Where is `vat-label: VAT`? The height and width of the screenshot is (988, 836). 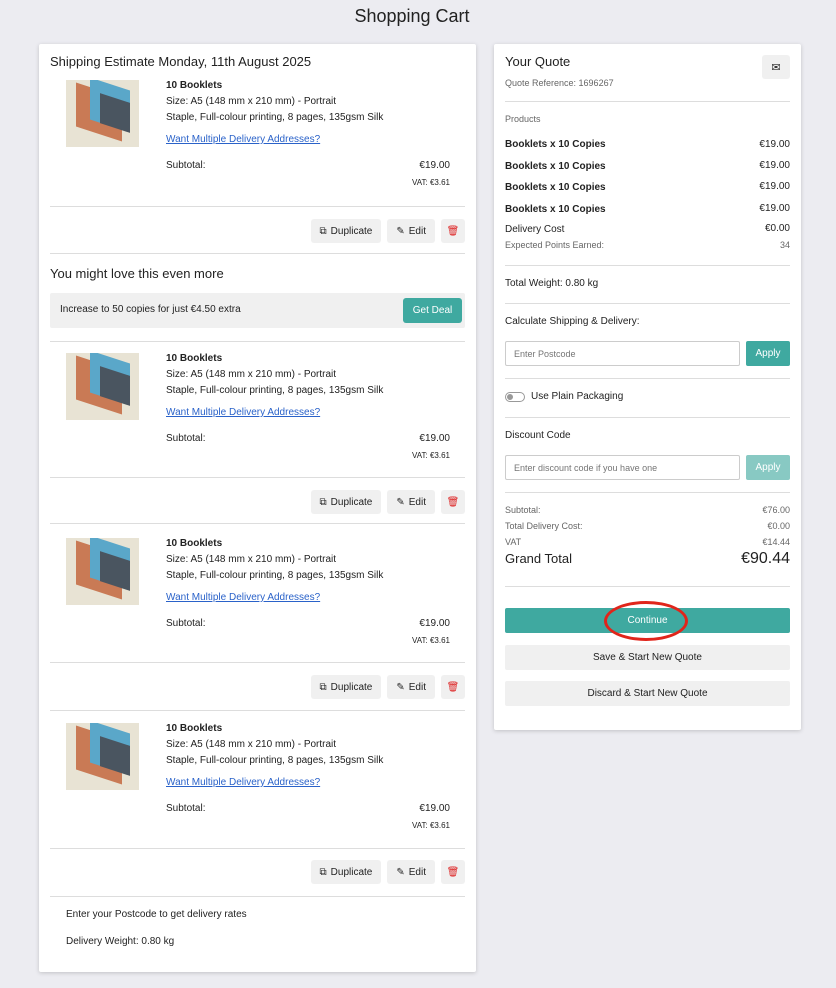
vat-label: VAT is located at coordinates (513, 542).